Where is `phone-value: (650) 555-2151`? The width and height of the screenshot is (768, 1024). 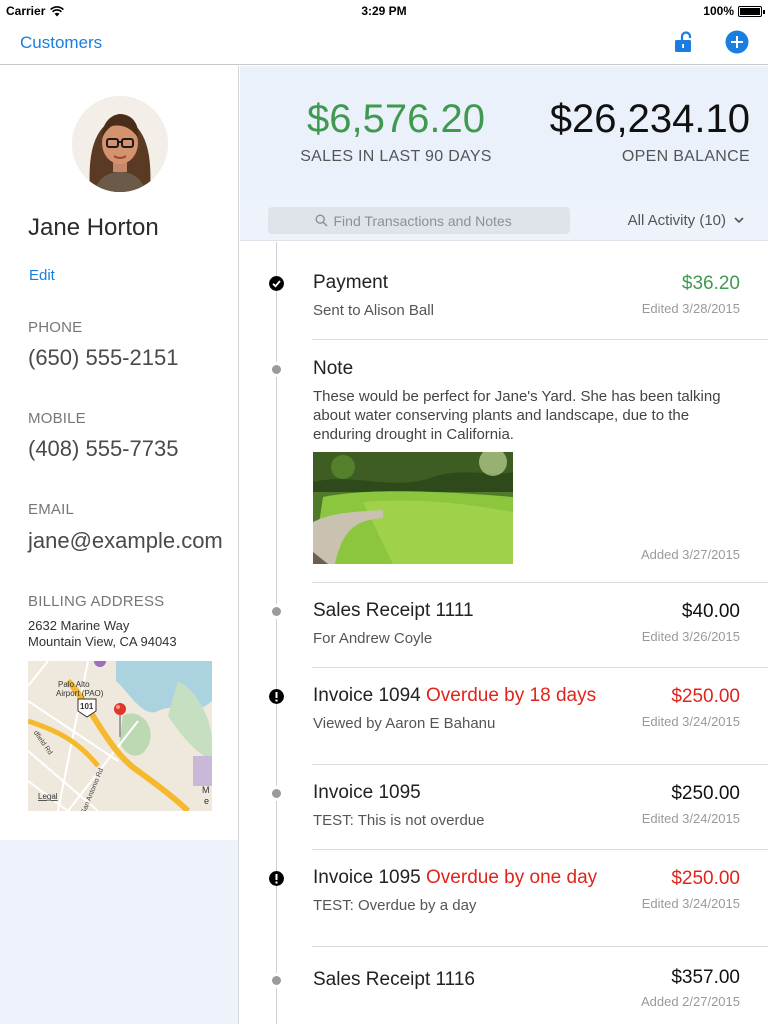
phone-value: (650) 555-2151 is located at coordinates (103, 358).